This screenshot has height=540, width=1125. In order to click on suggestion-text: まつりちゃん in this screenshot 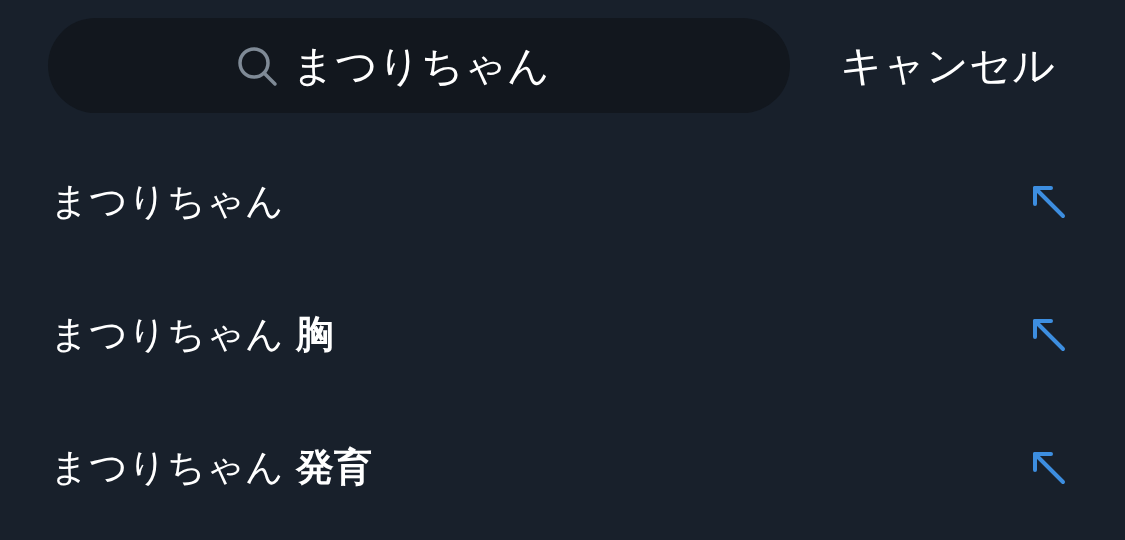, I will do `click(167, 201)`.